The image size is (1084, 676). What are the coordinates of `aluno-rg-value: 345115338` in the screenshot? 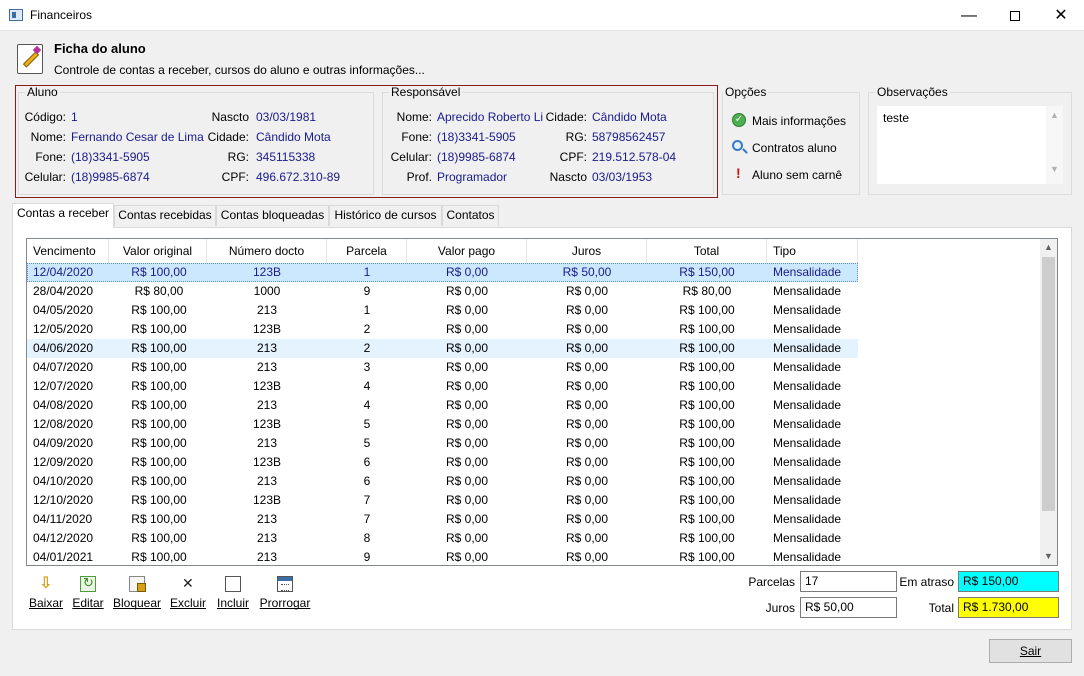 It's located at (286, 157).